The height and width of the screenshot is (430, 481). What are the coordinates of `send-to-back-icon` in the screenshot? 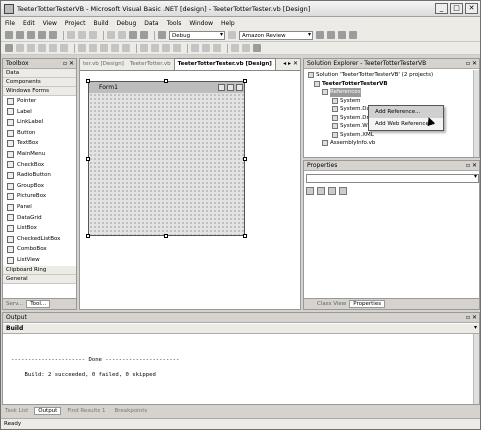 It's located at (246, 48).